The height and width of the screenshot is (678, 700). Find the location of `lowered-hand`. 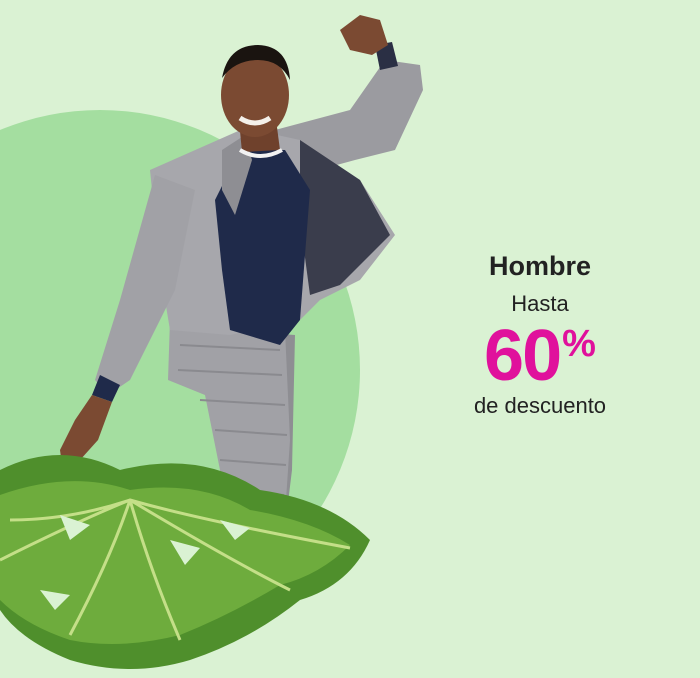

lowered-hand is located at coordinates (86, 430).